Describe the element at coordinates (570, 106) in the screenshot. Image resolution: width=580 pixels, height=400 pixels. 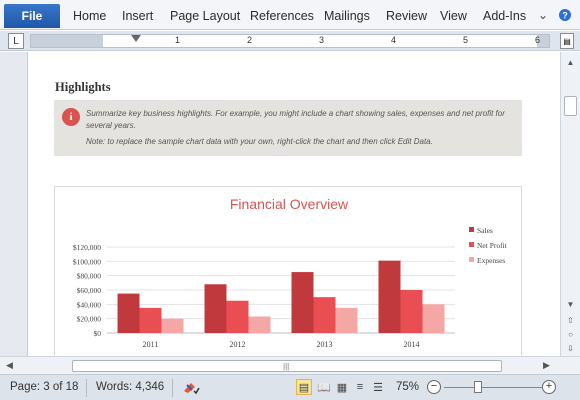
I see `vertical-scroll-thumb` at that location.